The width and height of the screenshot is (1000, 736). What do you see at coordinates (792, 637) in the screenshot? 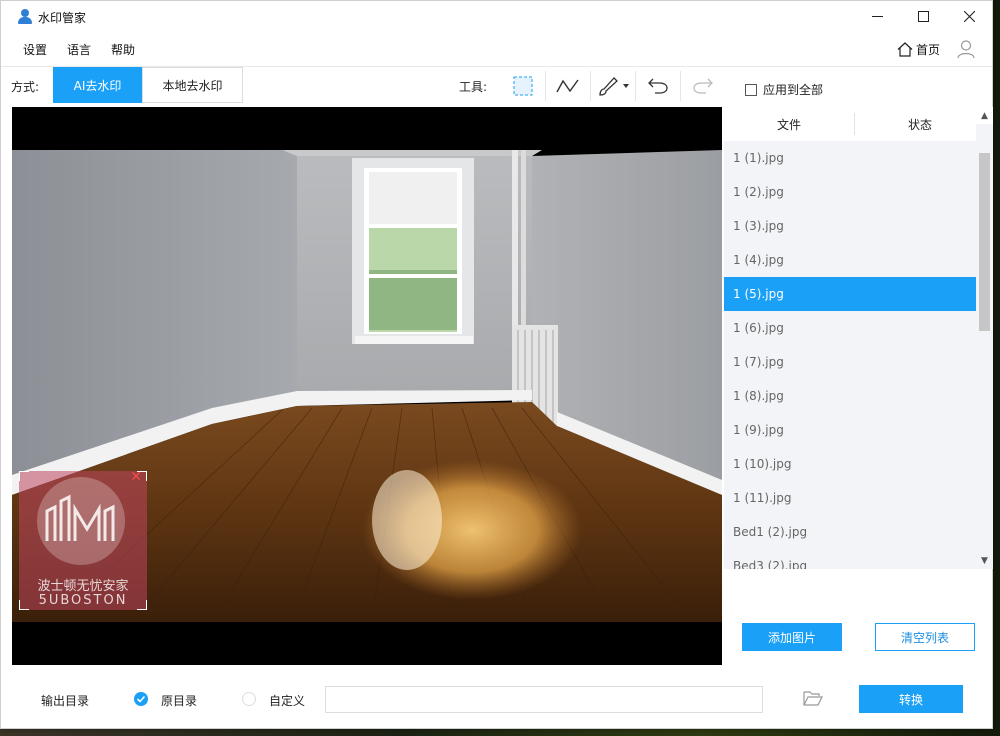
I see `add-image-button: 添加图片` at bounding box center [792, 637].